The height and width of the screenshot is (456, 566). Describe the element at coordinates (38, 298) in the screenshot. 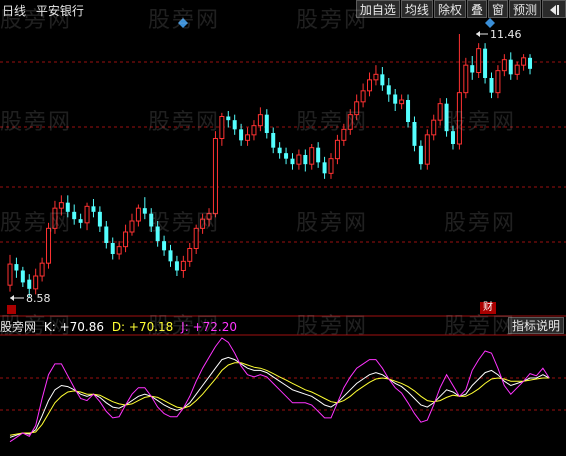

I see `low-price-label: 8.58` at that location.